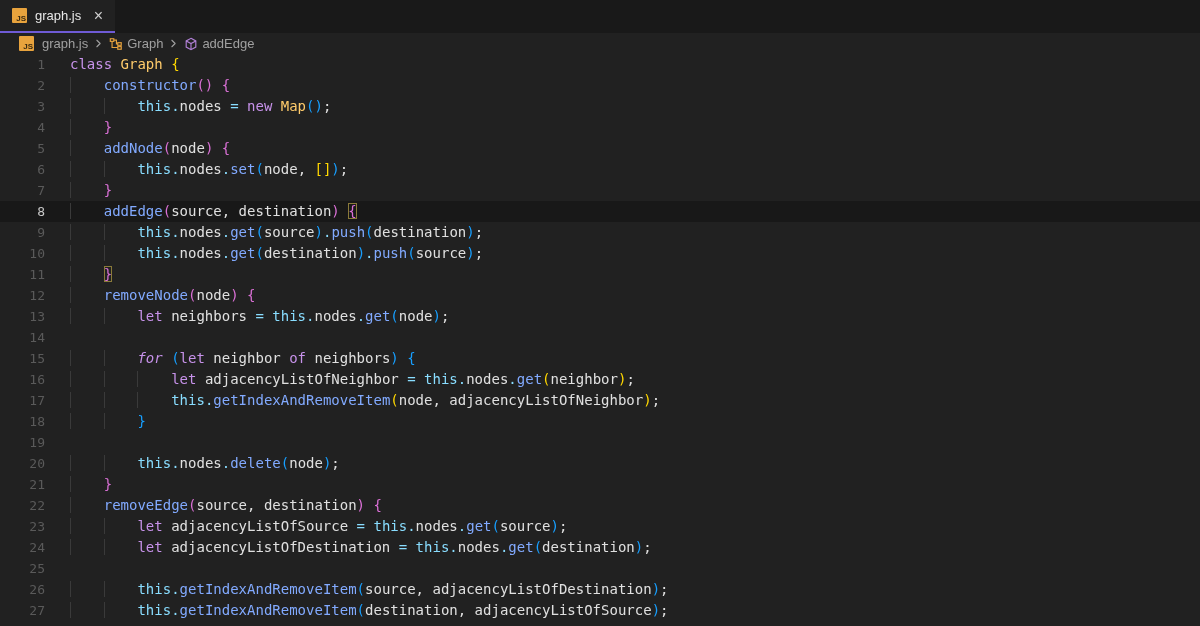  I want to click on line-number: 26, so click(36, 589).